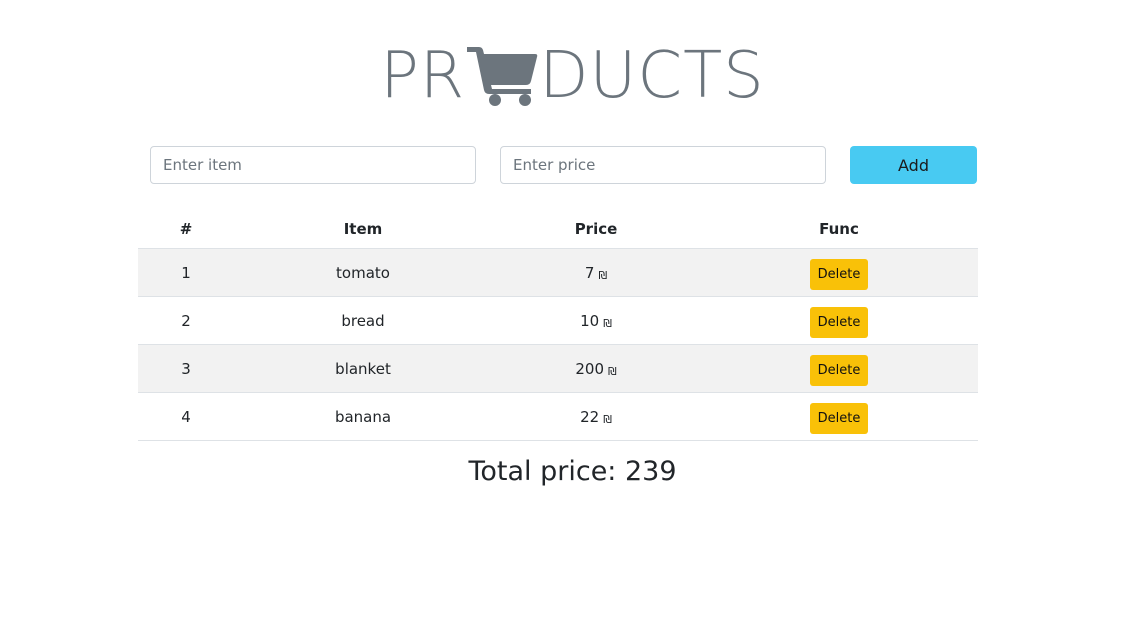  What do you see at coordinates (363, 368) in the screenshot?
I see `row-item: blanket` at bounding box center [363, 368].